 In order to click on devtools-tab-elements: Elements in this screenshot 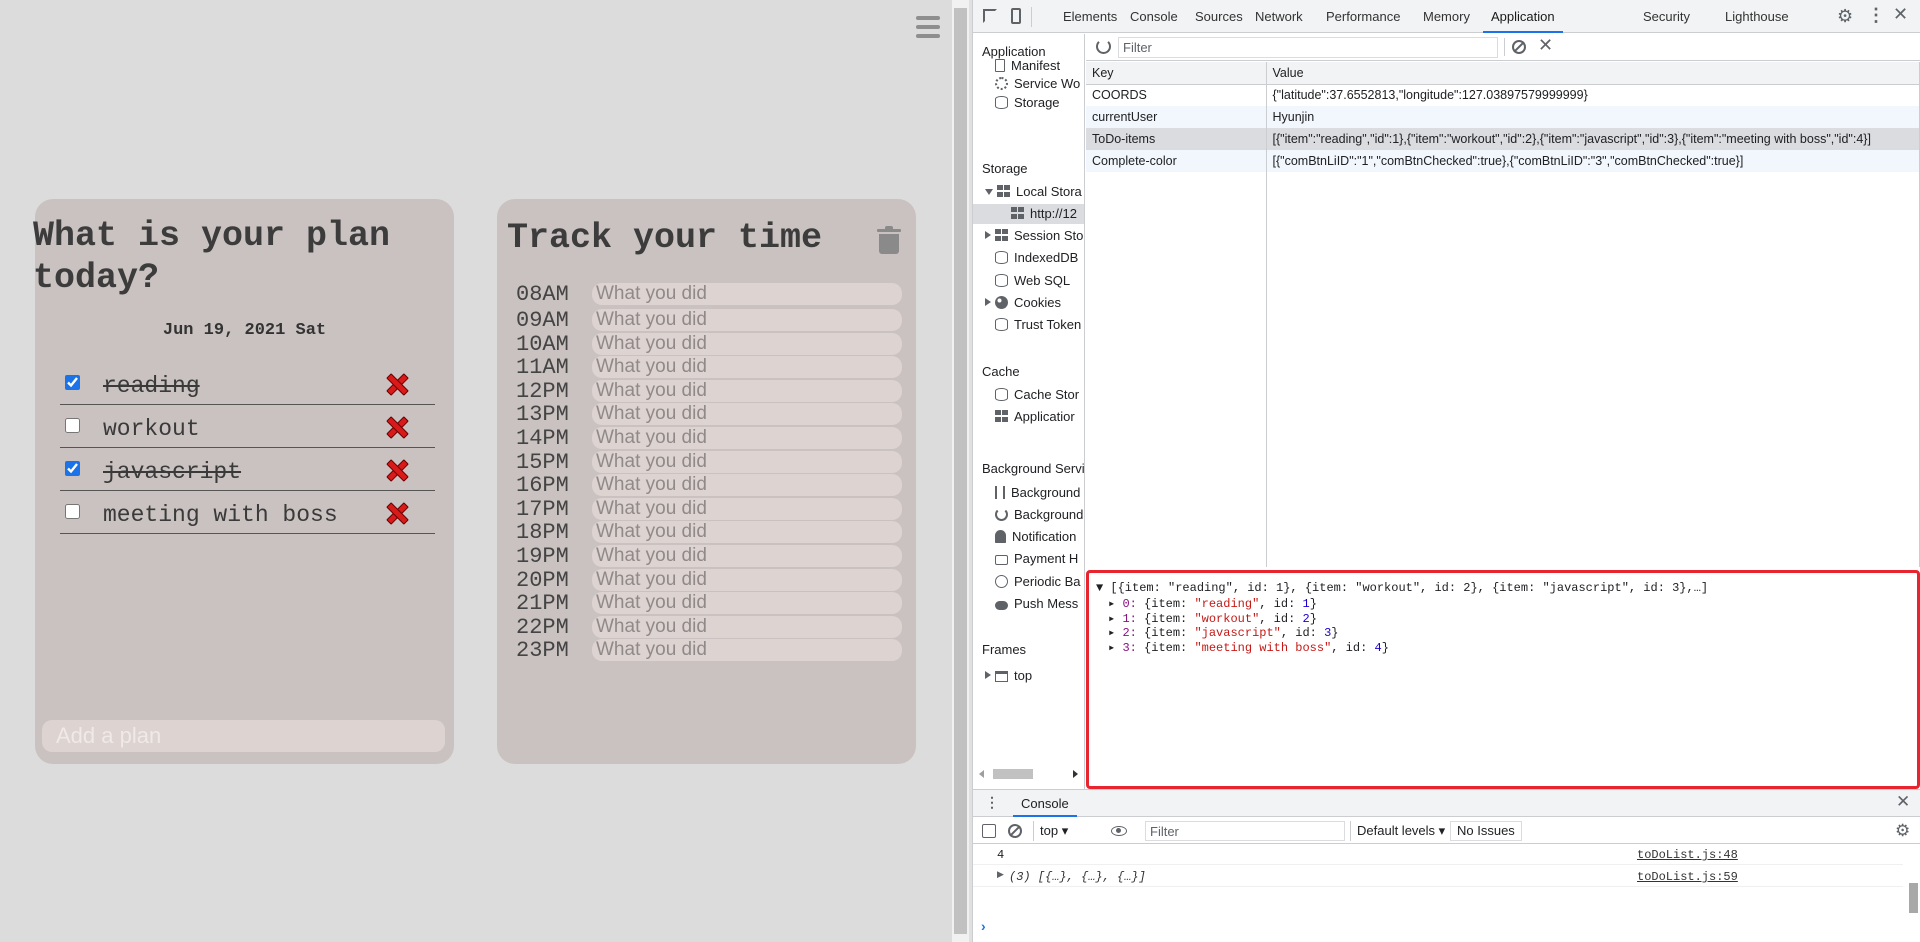, I will do `click(1090, 16)`.